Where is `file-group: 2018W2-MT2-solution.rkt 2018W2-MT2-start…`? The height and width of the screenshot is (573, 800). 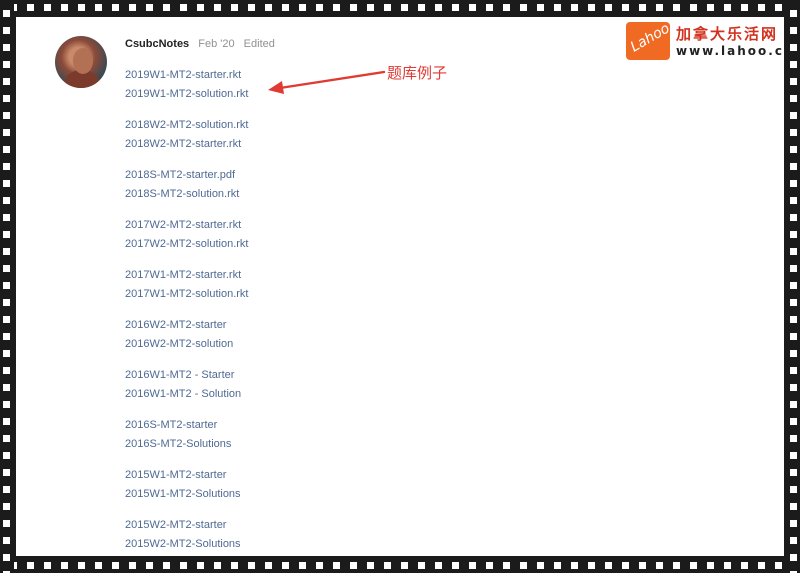 file-group: 2018W2-MT2-solution.rkt 2018W2-MT2-start… is located at coordinates (187, 135).